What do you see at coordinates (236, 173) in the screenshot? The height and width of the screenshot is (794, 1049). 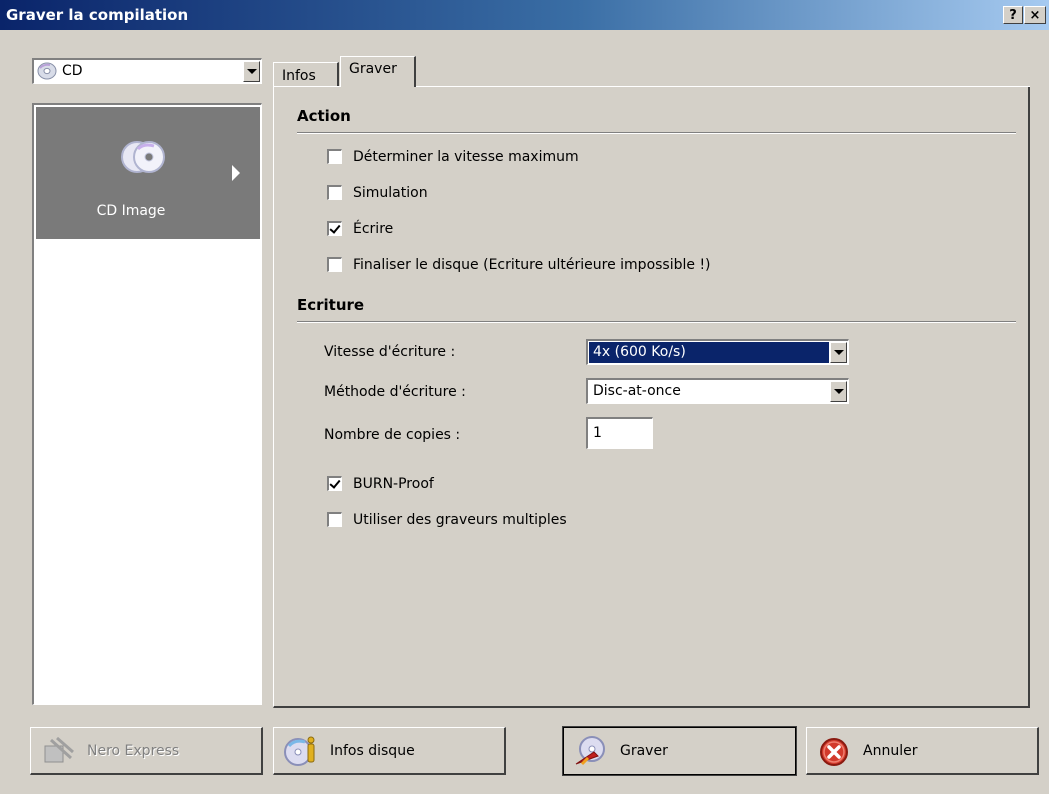 I see `chevron-right-icon` at bounding box center [236, 173].